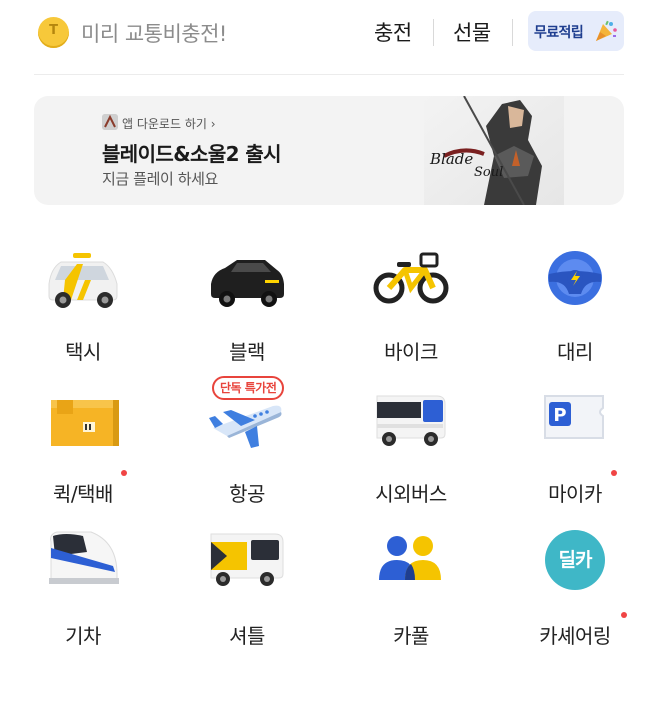  What do you see at coordinates (494, 150) in the screenshot?
I see `game-art-image: Blade Soul` at bounding box center [494, 150].